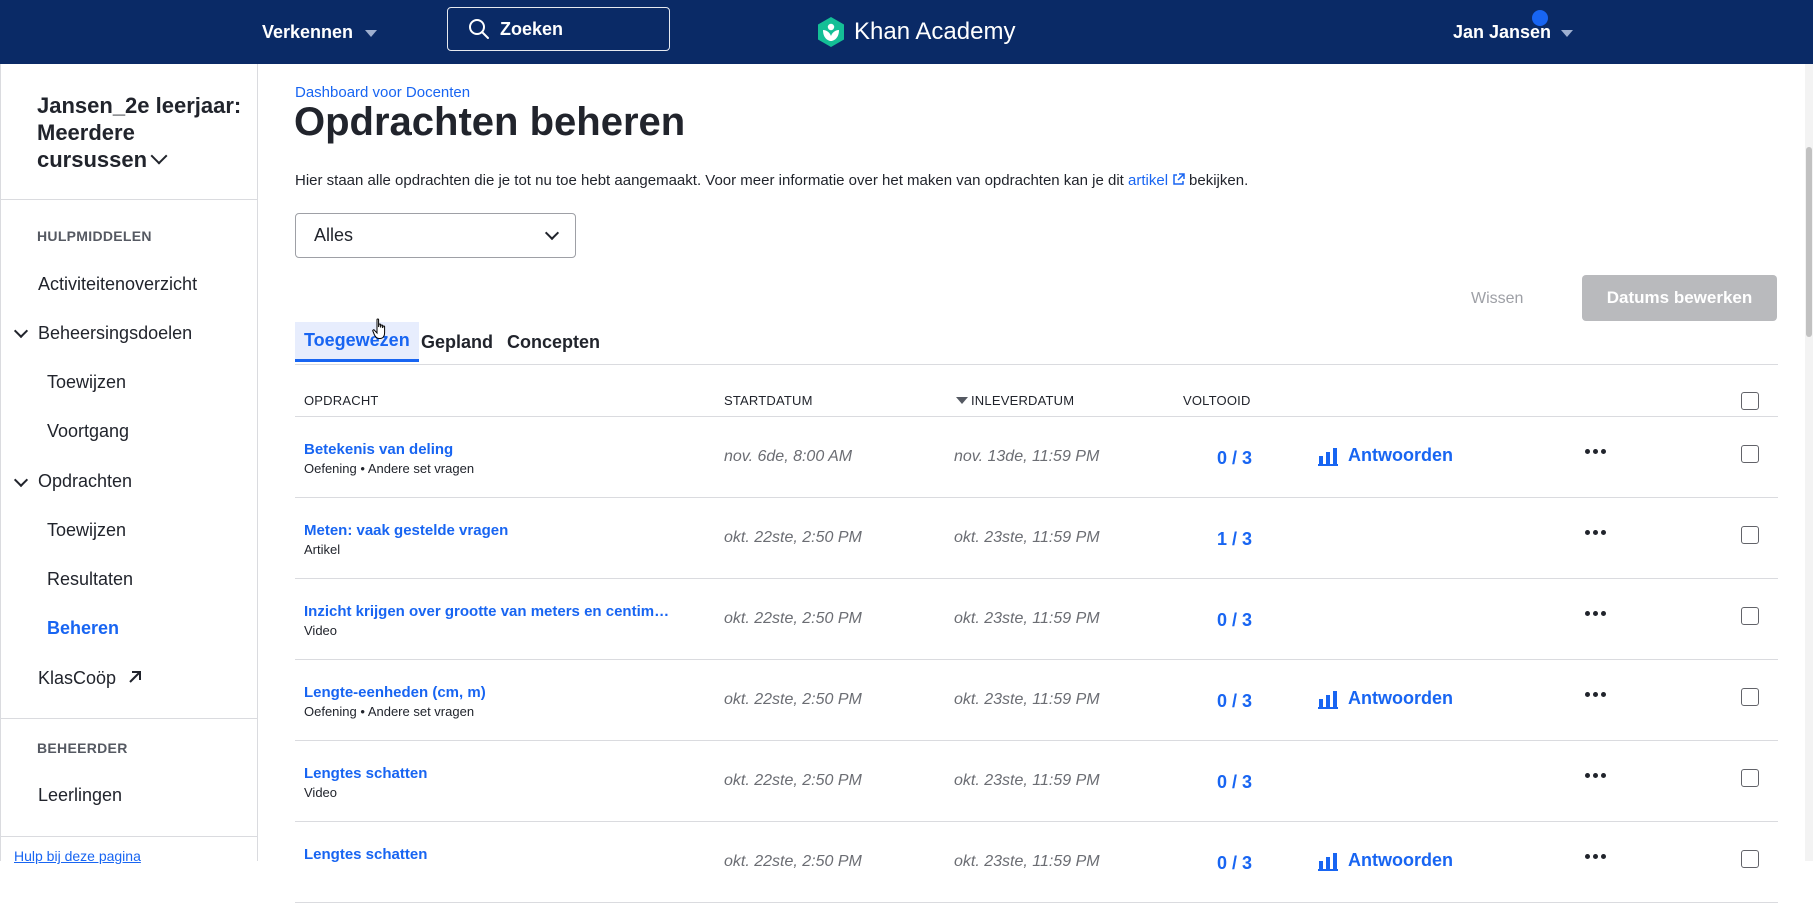  What do you see at coordinates (334, 235) in the screenshot?
I see `filter-value: Alles` at bounding box center [334, 235].